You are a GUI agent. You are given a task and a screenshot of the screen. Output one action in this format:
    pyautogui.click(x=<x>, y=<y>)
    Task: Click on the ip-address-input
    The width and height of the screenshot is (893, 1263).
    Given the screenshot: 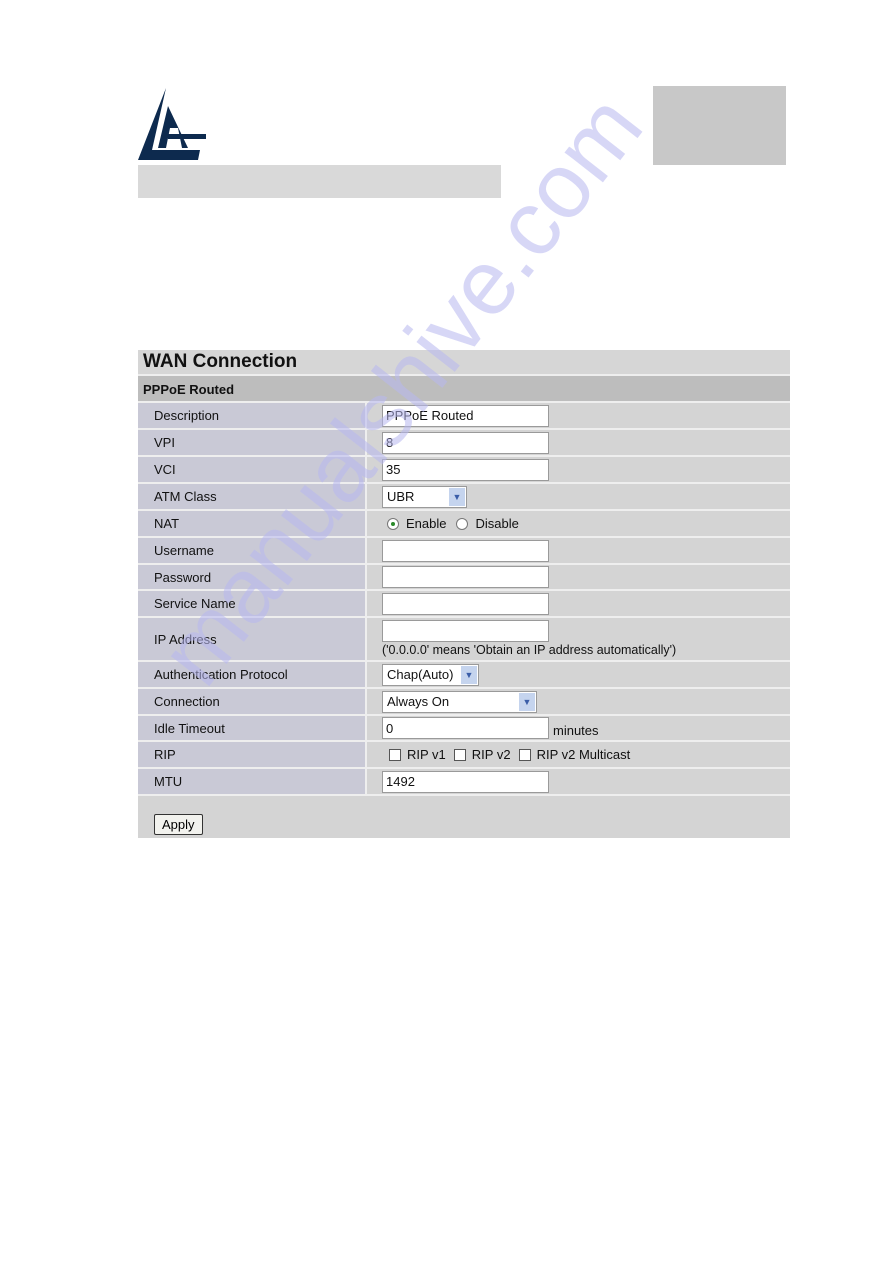 What is the action you would take?
    pyautogui.click(x=465, y=631)
    